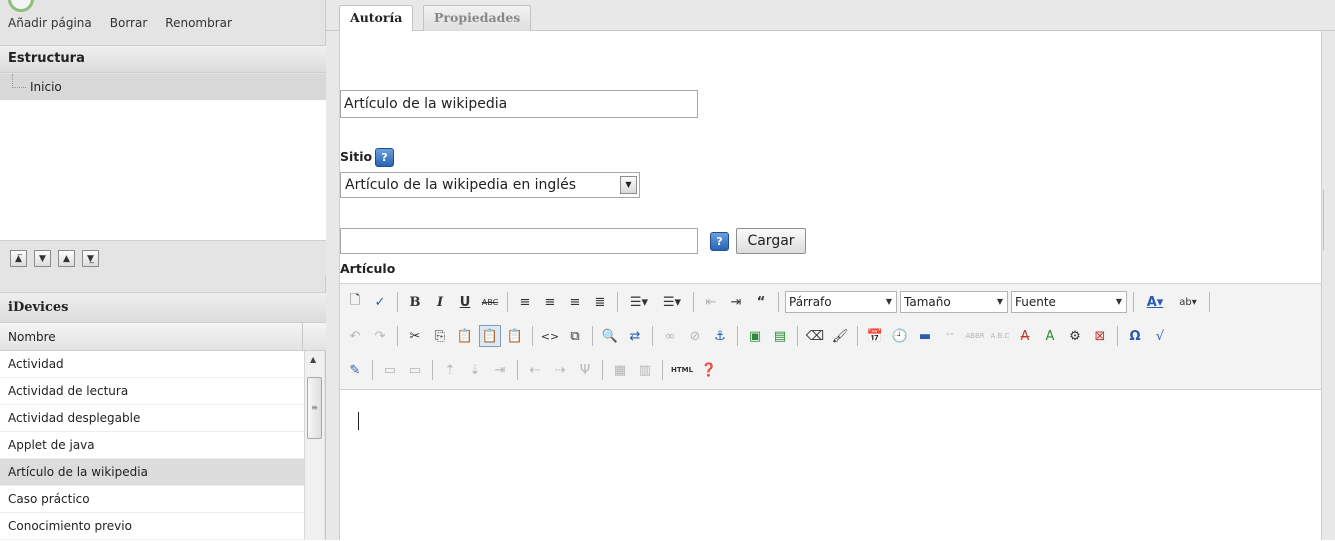  I want to click on italic-icon: I, so click(440, 302).